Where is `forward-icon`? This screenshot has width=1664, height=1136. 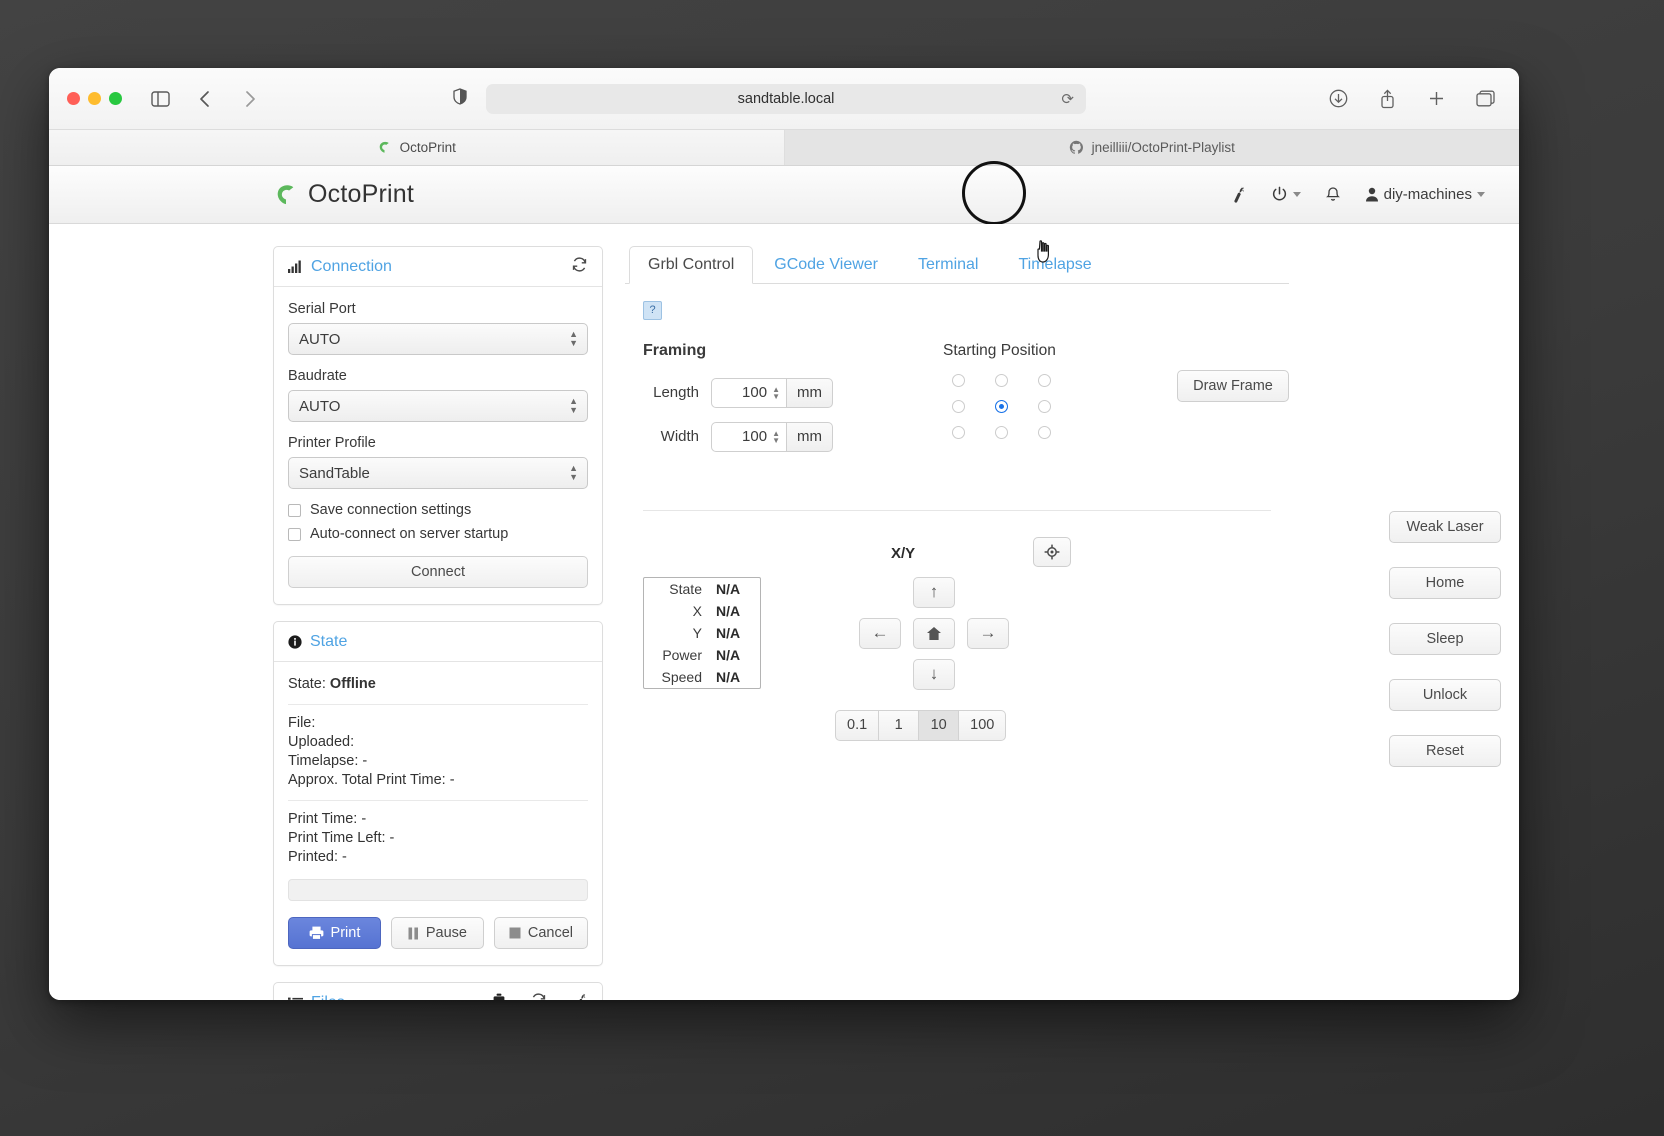 forward-icon is located at coordinates (250, 99).